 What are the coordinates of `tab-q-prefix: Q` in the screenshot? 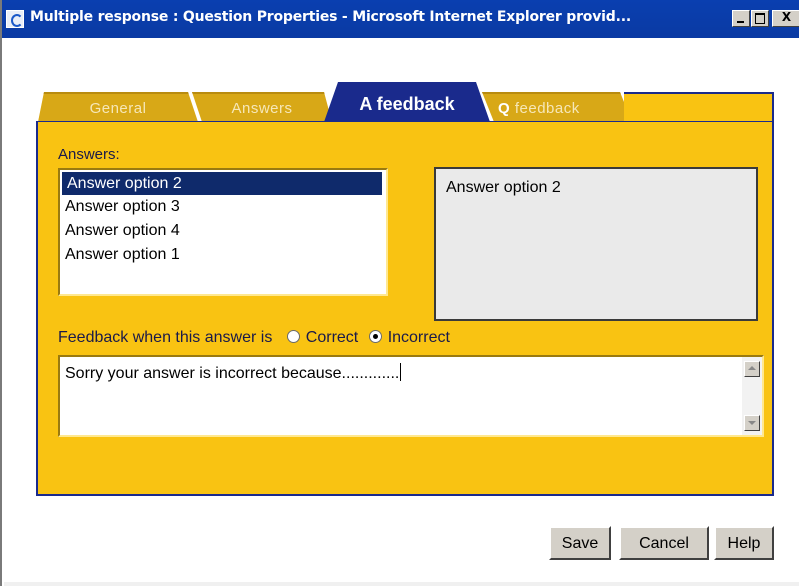 It's located at (504, 108).